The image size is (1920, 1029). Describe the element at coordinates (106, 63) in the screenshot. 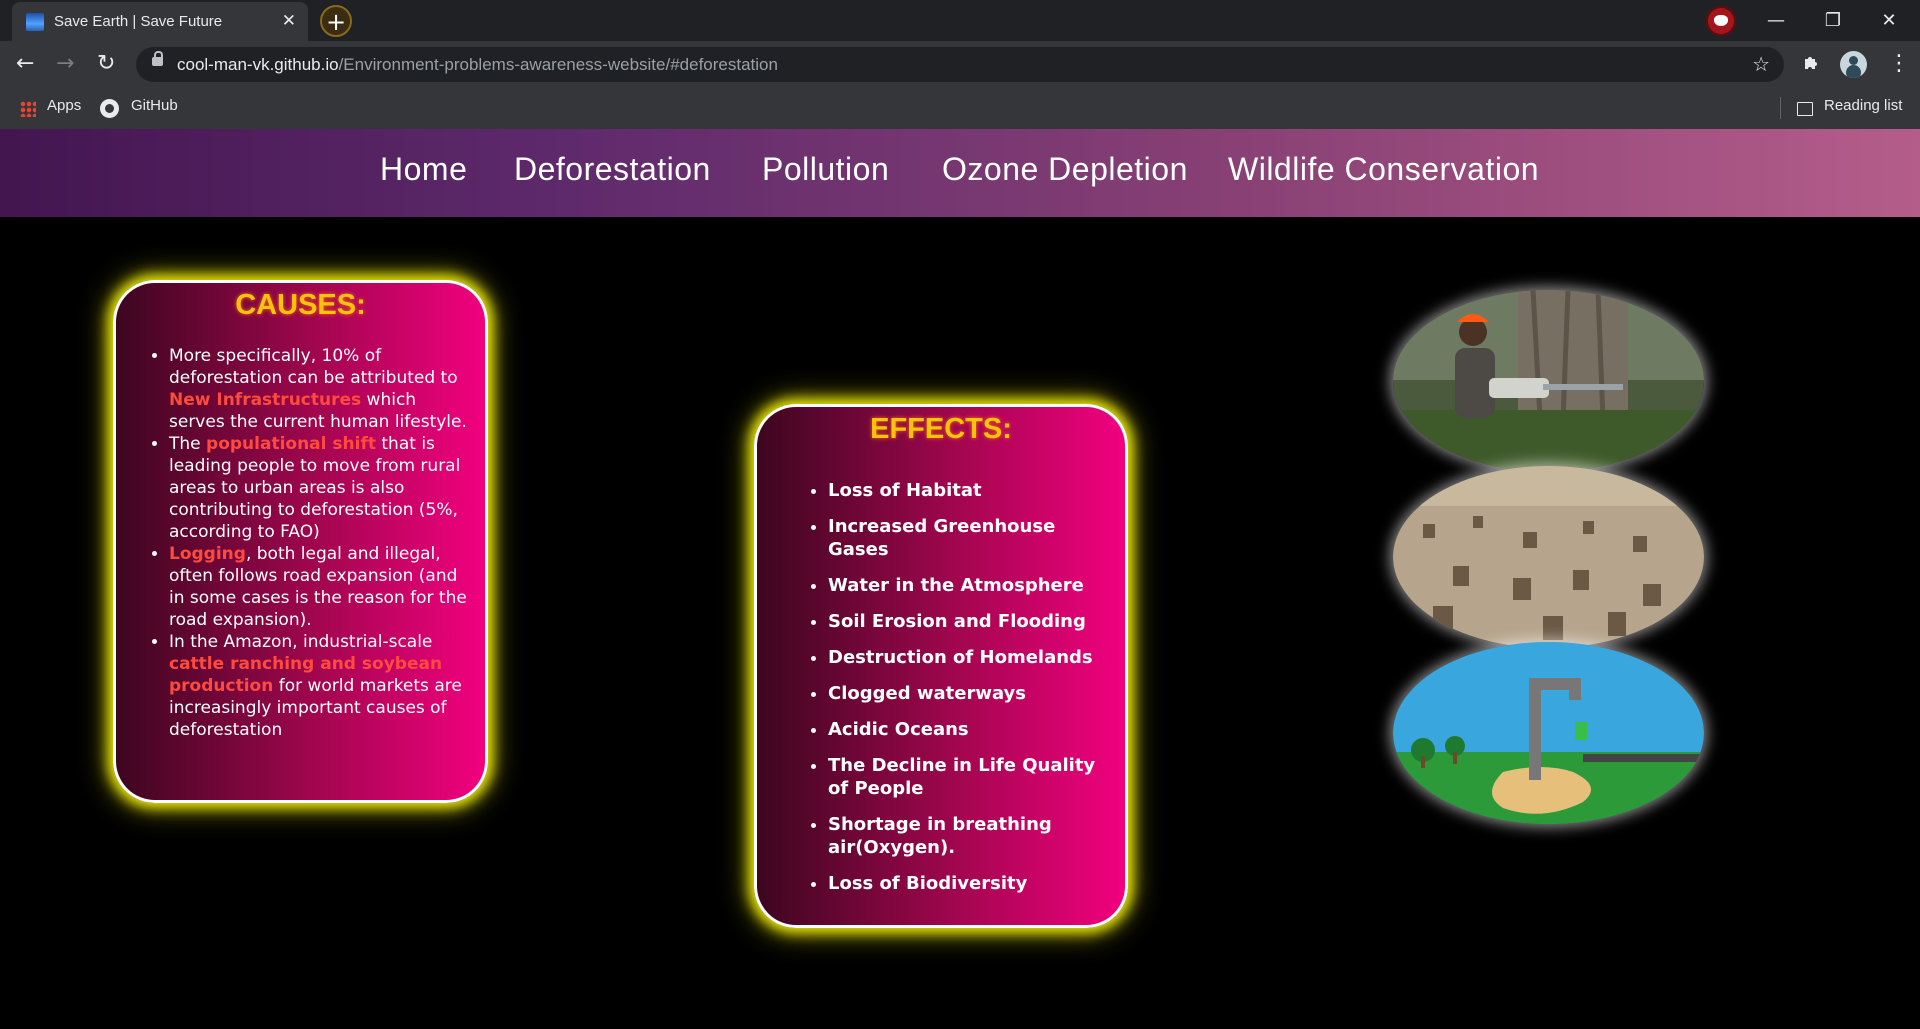

I see `reload-icon: ↻` at that location.